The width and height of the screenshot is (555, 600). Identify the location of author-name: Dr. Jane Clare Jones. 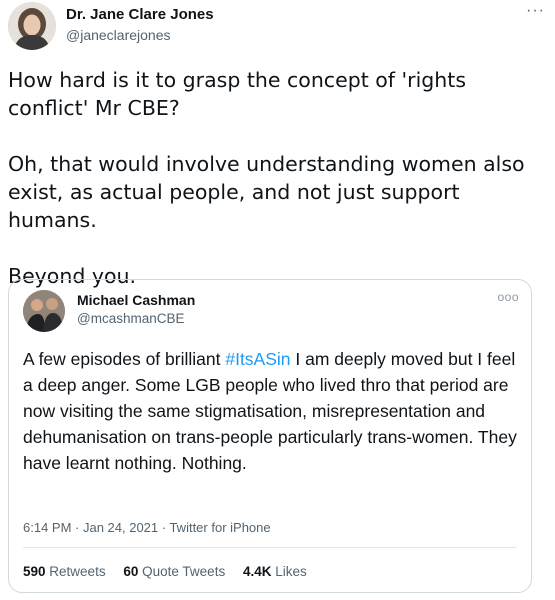
(140, 14).